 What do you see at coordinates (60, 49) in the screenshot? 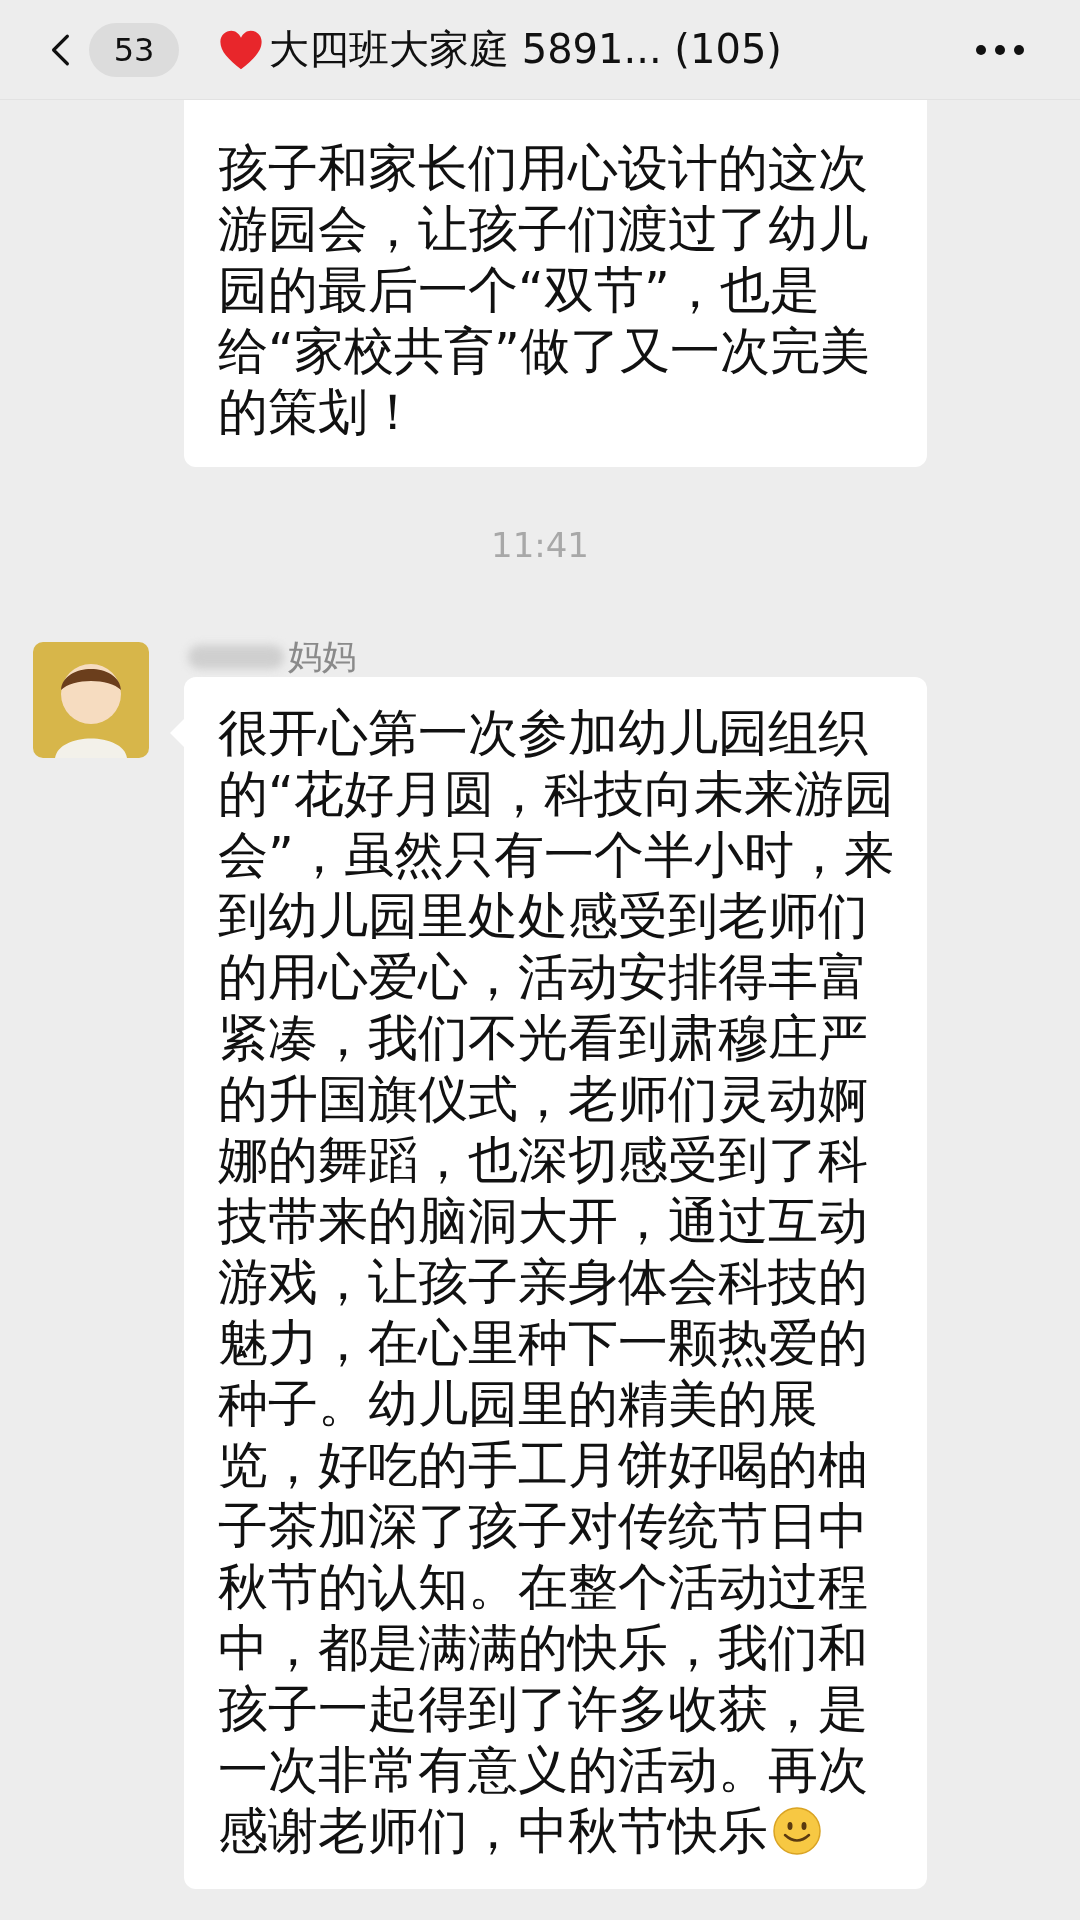
I see `back-icon` at bounding box center [60, 49].